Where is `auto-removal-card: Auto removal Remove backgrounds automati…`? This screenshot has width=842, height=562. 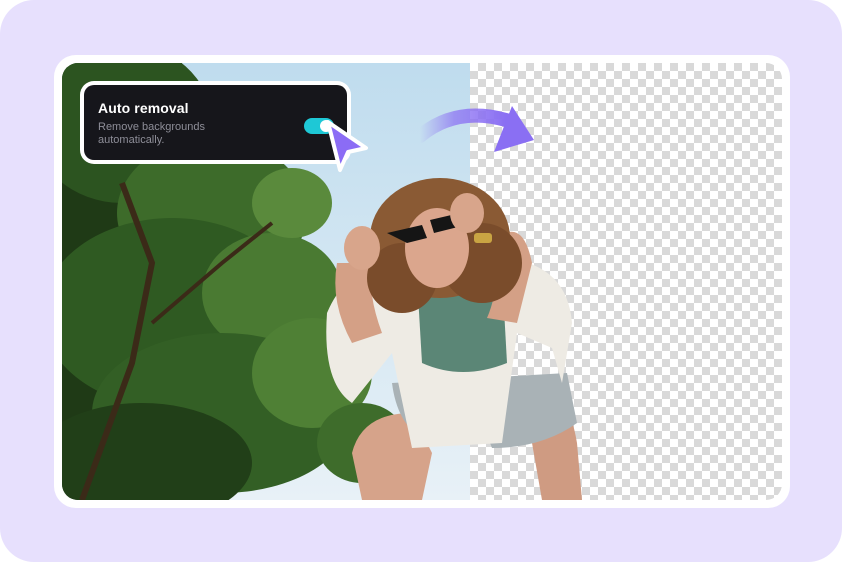 auto-removal-card: Auto removal Remove backgrounds automati… is located at coordinates (215, 122).